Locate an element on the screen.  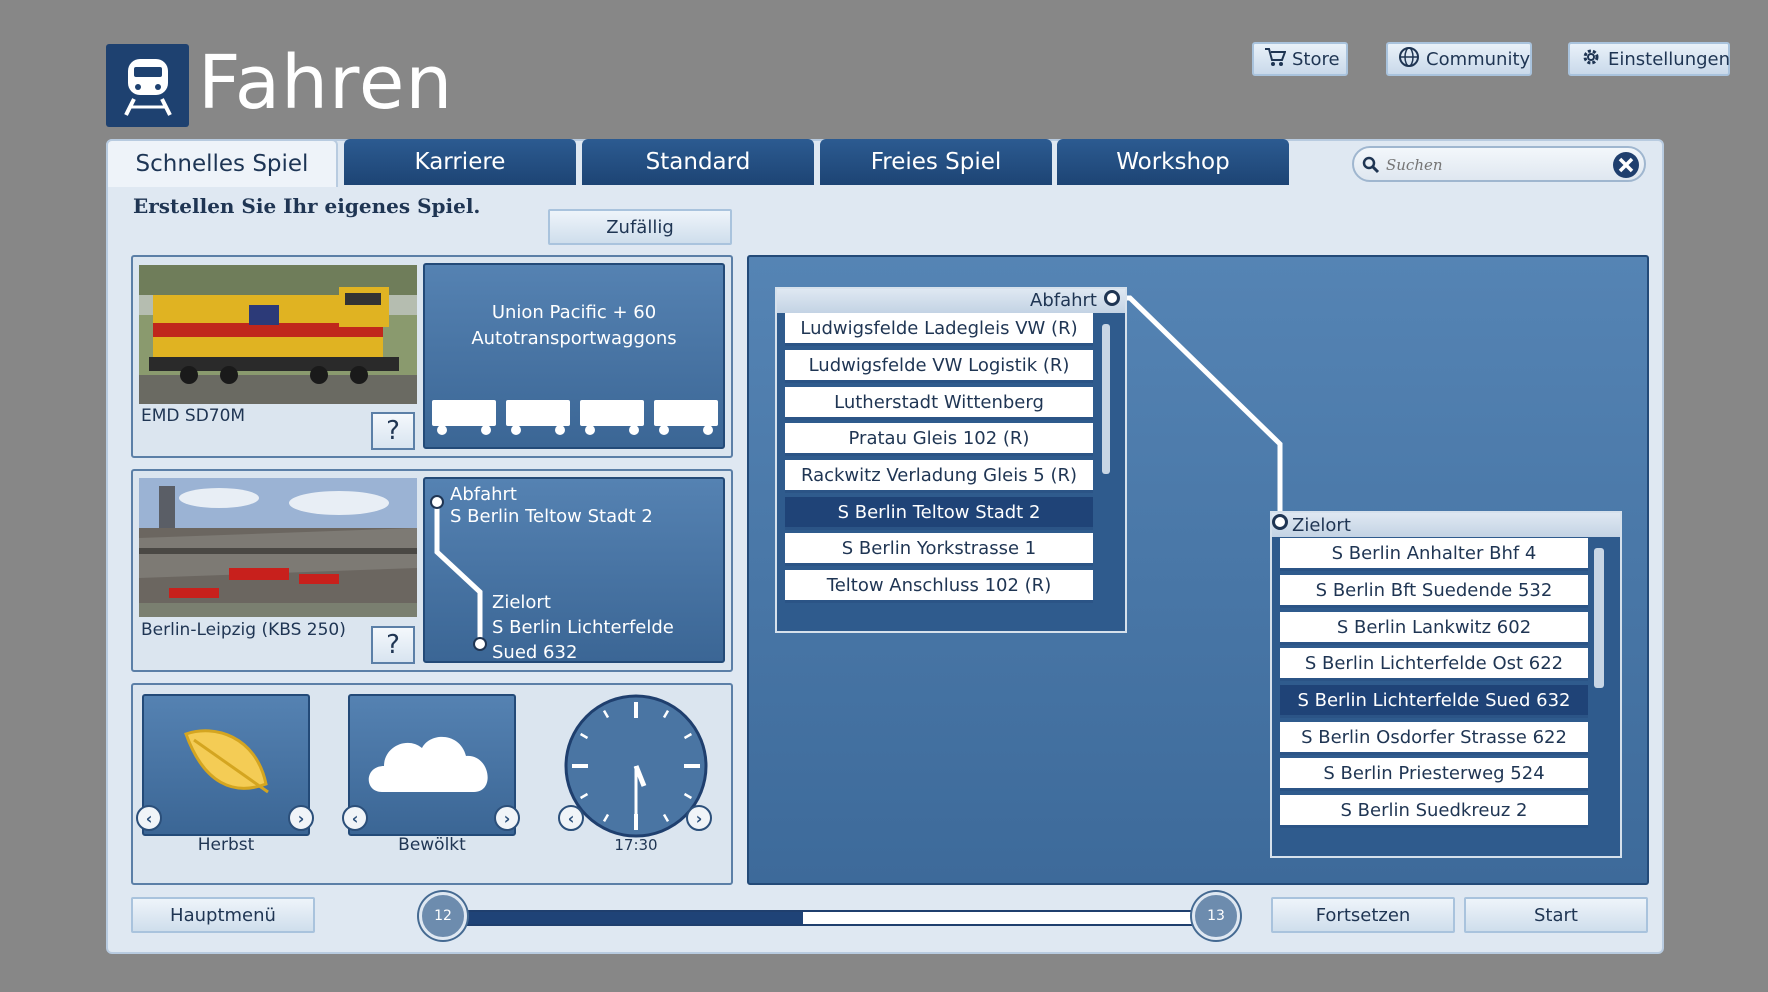
level-progress-bar is located at coordinates (832, 918).